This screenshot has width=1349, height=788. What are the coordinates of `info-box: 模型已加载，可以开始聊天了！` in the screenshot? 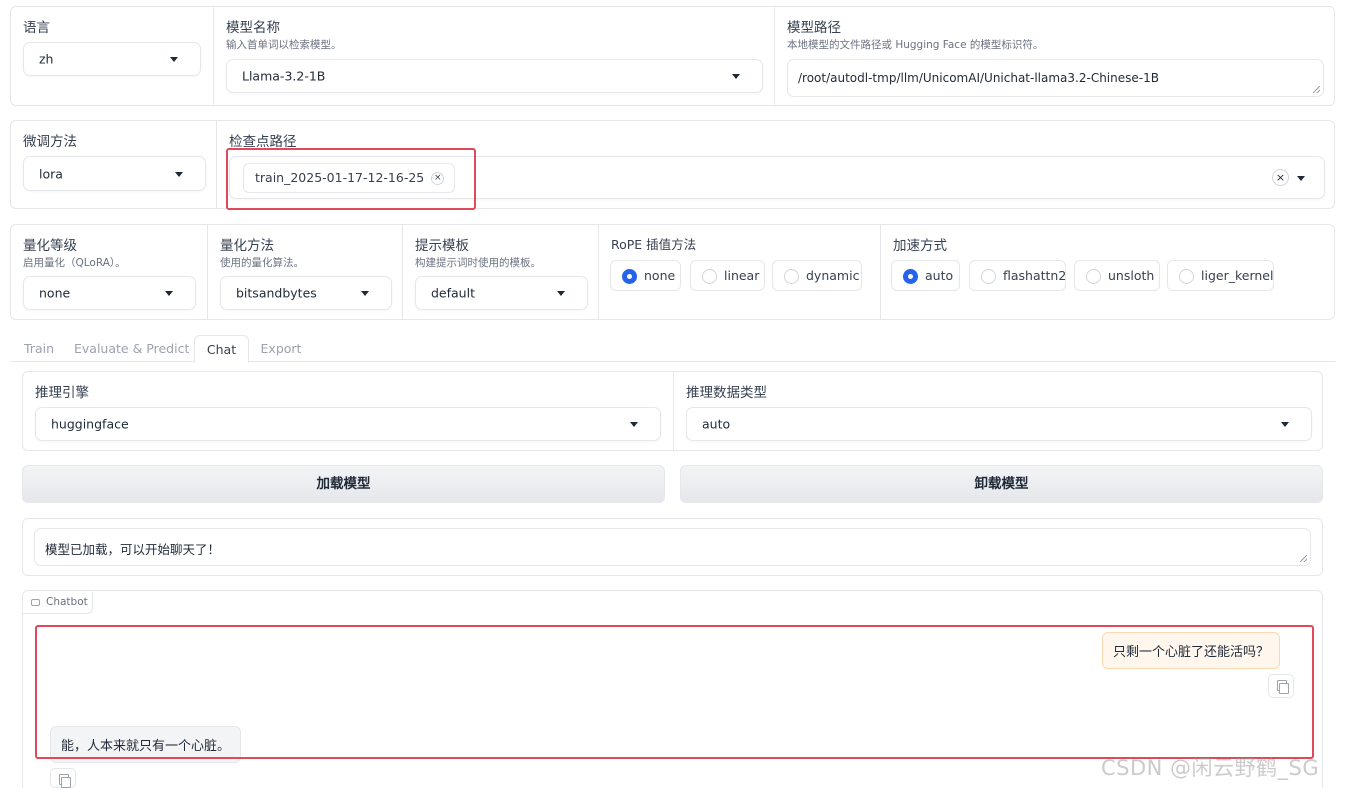 It's located at (672, 547).